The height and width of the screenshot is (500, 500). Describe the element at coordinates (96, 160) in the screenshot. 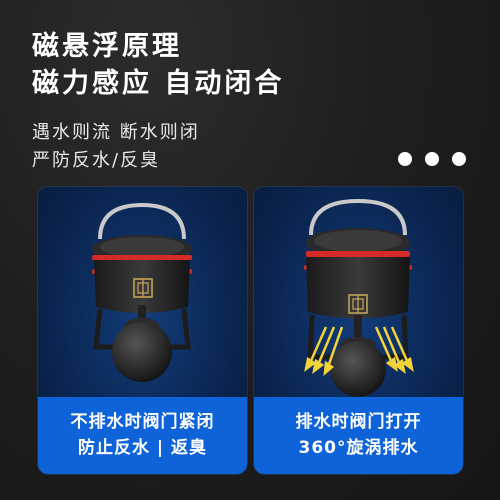

I see `subheading-line-2: 严防反水/反臭` at that location.